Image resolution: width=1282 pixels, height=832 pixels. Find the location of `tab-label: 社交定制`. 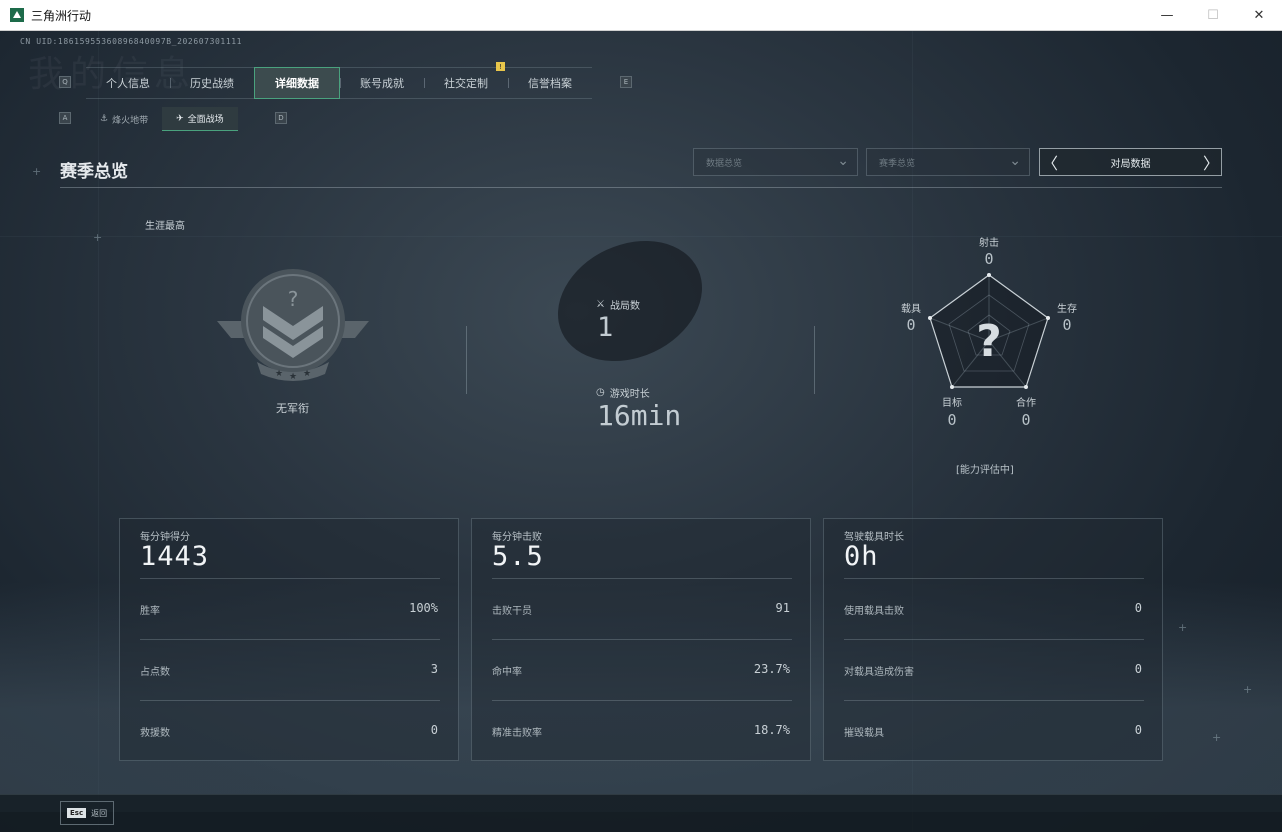

tab-label: 社交定制 is located at coordinates (466, 83).